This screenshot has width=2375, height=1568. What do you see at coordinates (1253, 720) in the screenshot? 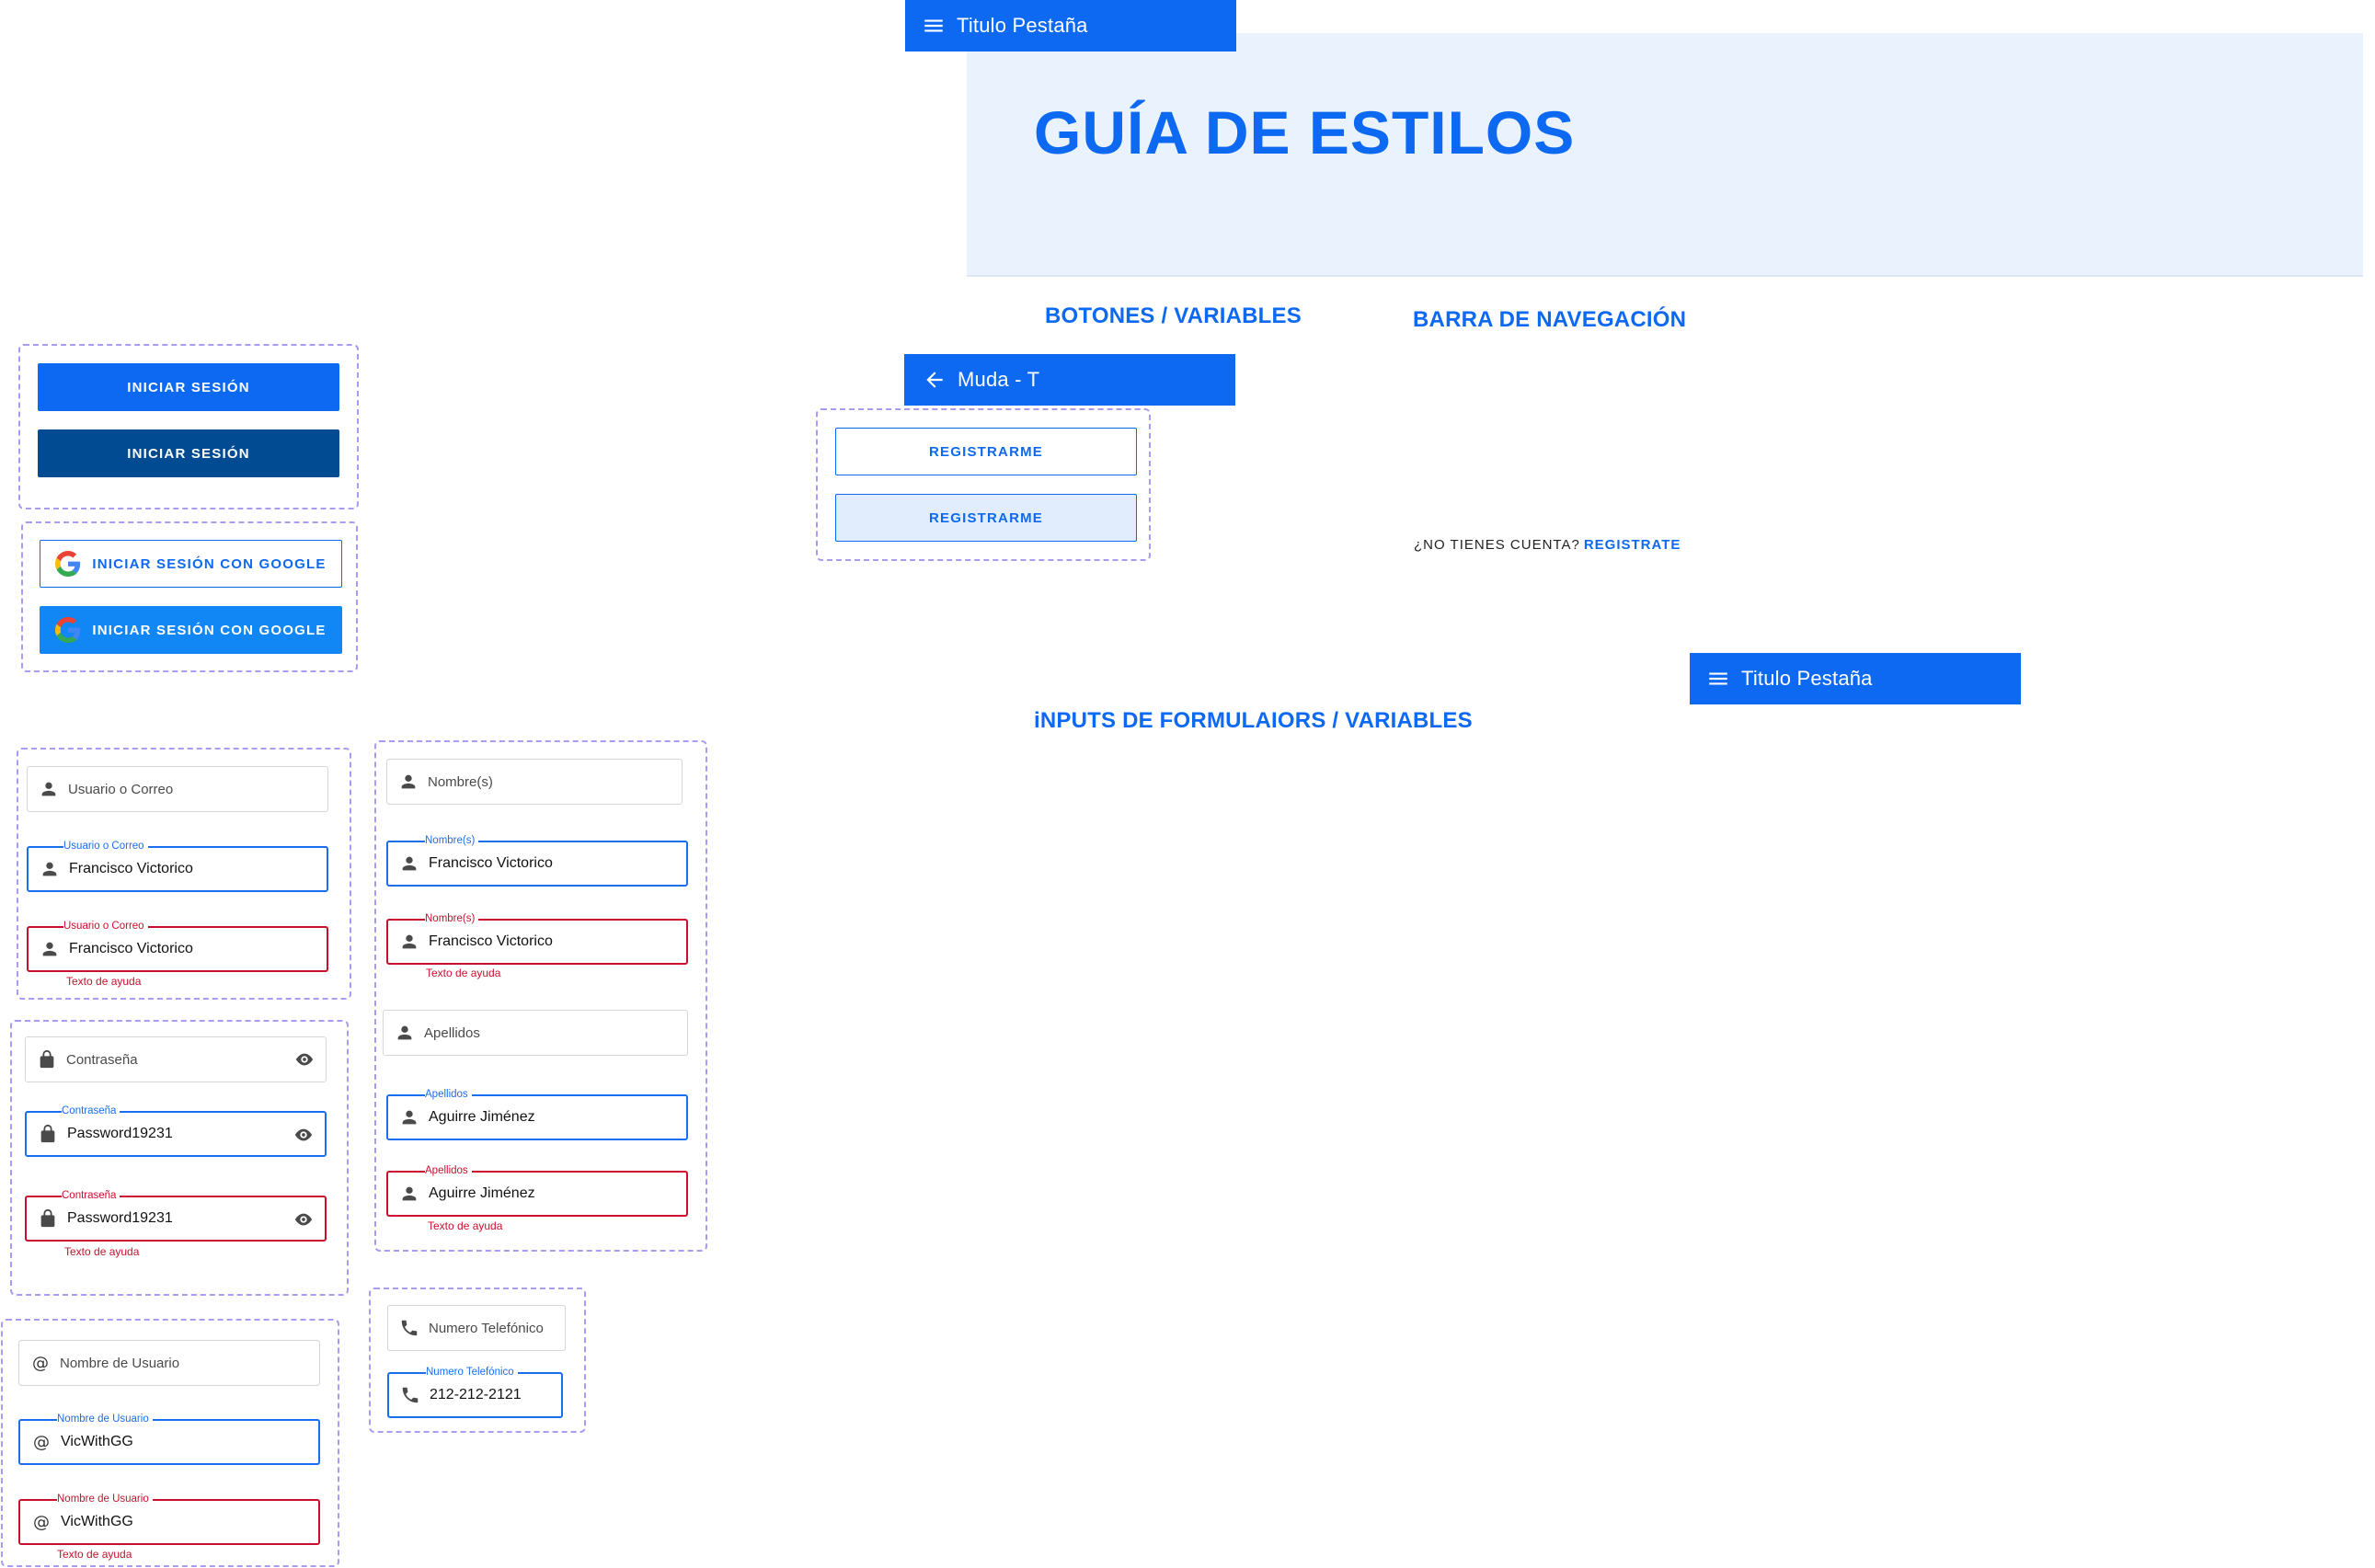
I see `section-title-inputs: iNPUTS DE FORMULAIORS / VARIABLES` at bounding box center [1253, 720].